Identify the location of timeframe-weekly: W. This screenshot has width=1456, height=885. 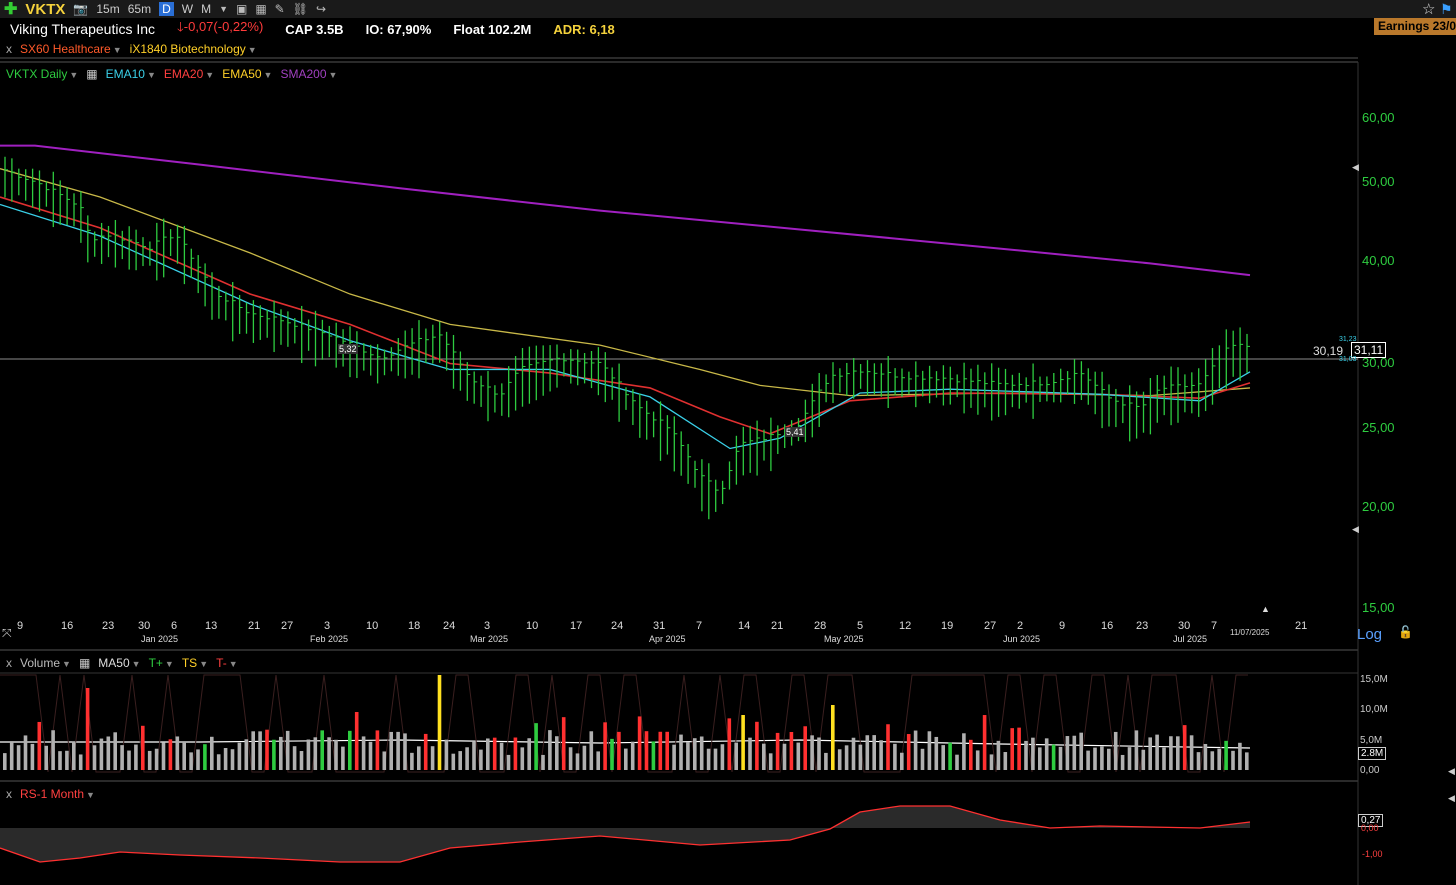
(187, 9).